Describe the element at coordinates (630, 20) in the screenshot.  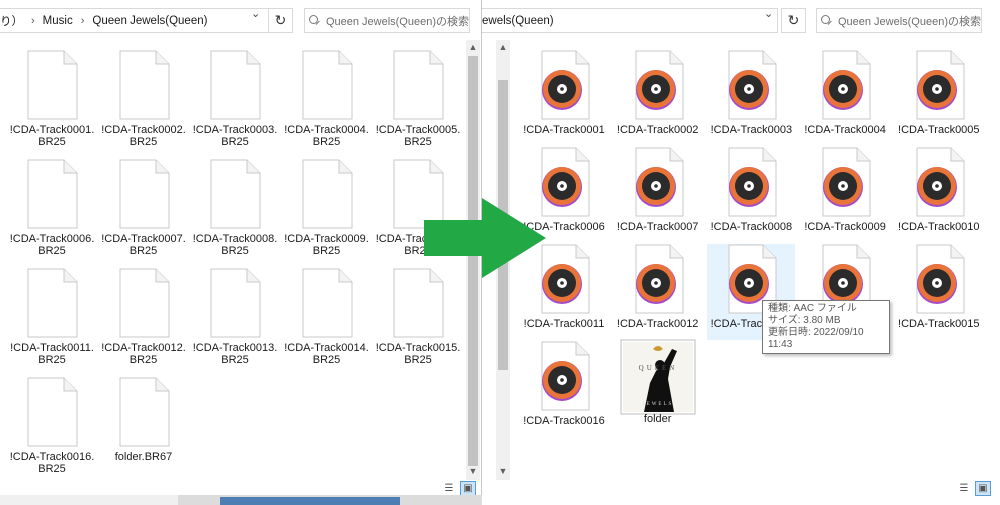
I see `address-bar: ewels(Queen)` at that location.